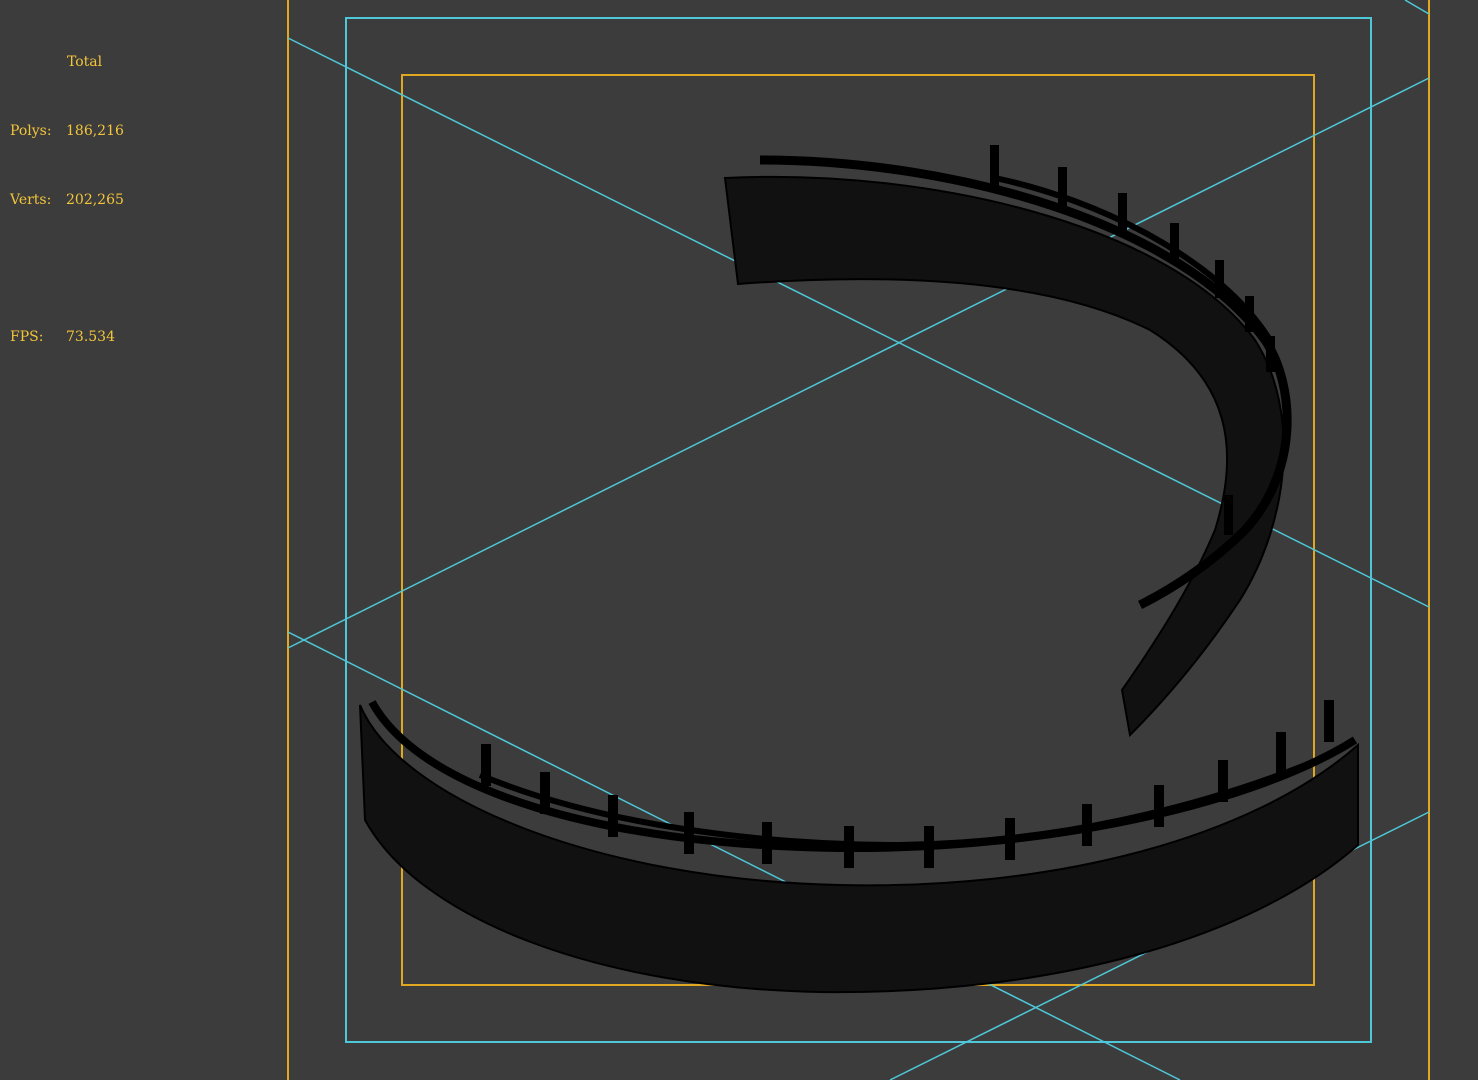  Describe the element at coordinates (27, 337) in the screenshot. I see `fps-label: FPS:` at that location.